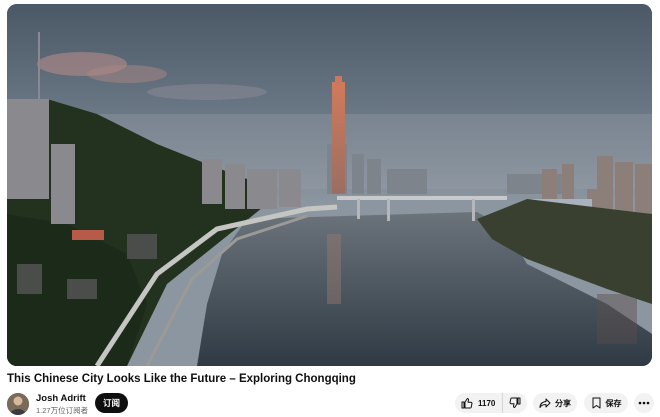 The width and height of the screenshot is (660, 417). What do you see at coordinates (563, 403) in the screenshot?
I see `share-label: 分享` at bounding box center [563, 403].